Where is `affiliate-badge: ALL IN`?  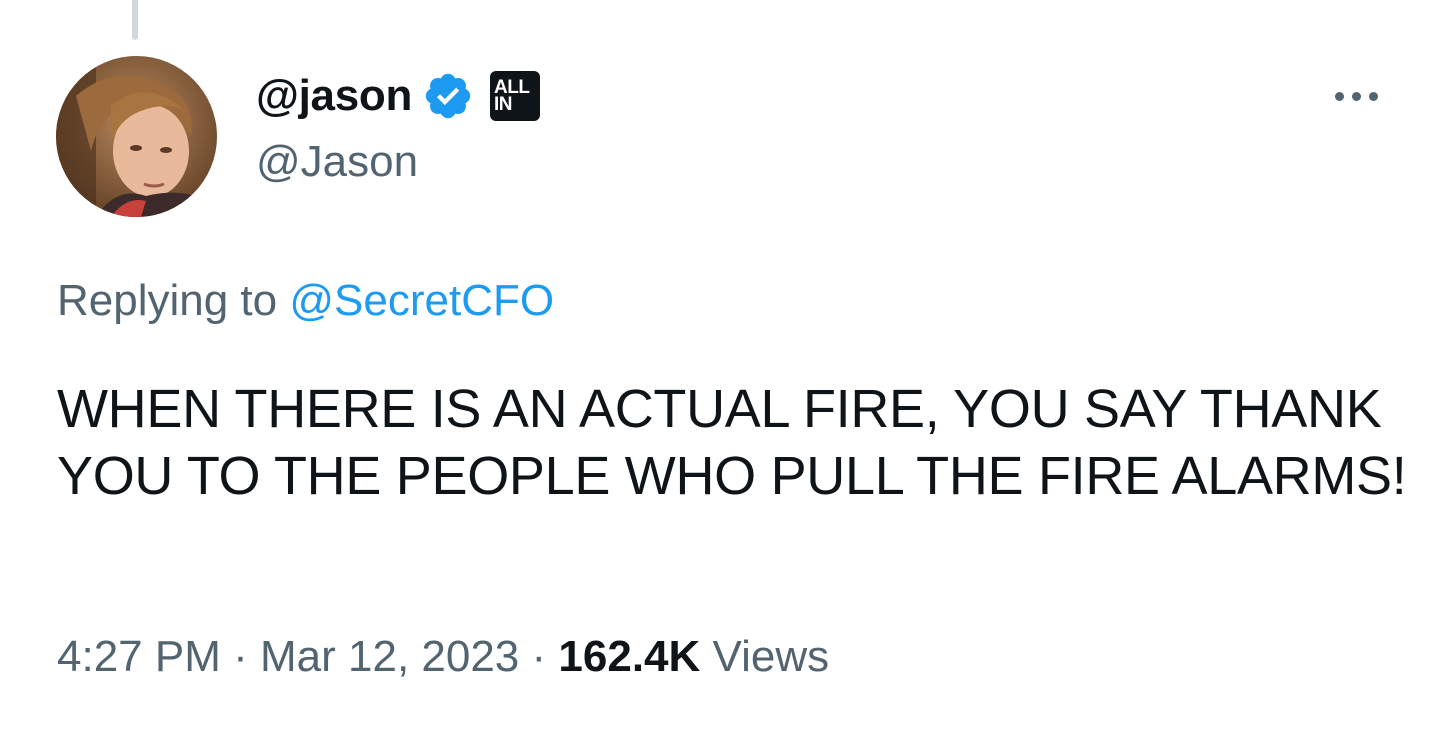 affiliate-badge: ALL IN is located at coordinates (515, 96).